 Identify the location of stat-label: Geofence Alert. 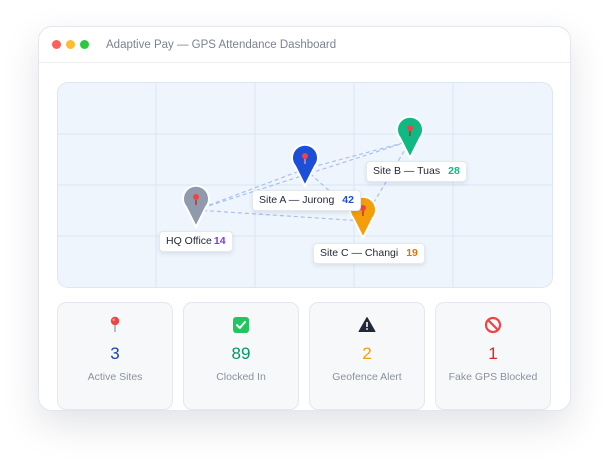
(367, 377).